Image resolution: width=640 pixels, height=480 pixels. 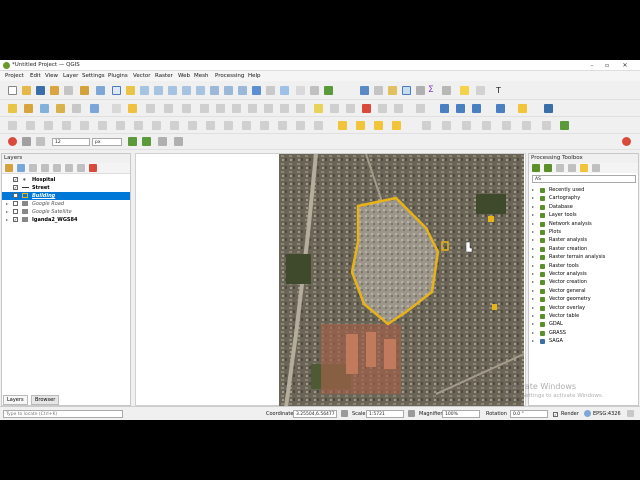 I want to click on lock-scale-icon, so click(x=411, y=413).